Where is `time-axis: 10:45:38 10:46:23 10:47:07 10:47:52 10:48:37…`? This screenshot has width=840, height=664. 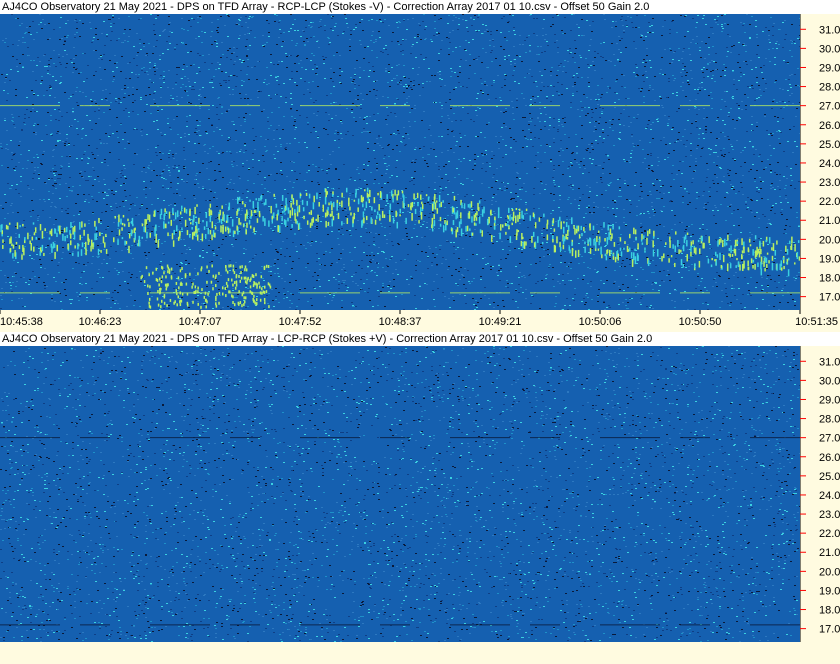 time-axis: 10:45:38 10:46:23 10:47:07 10:47:52 10:48:37… is located at coordinates (420, 319).